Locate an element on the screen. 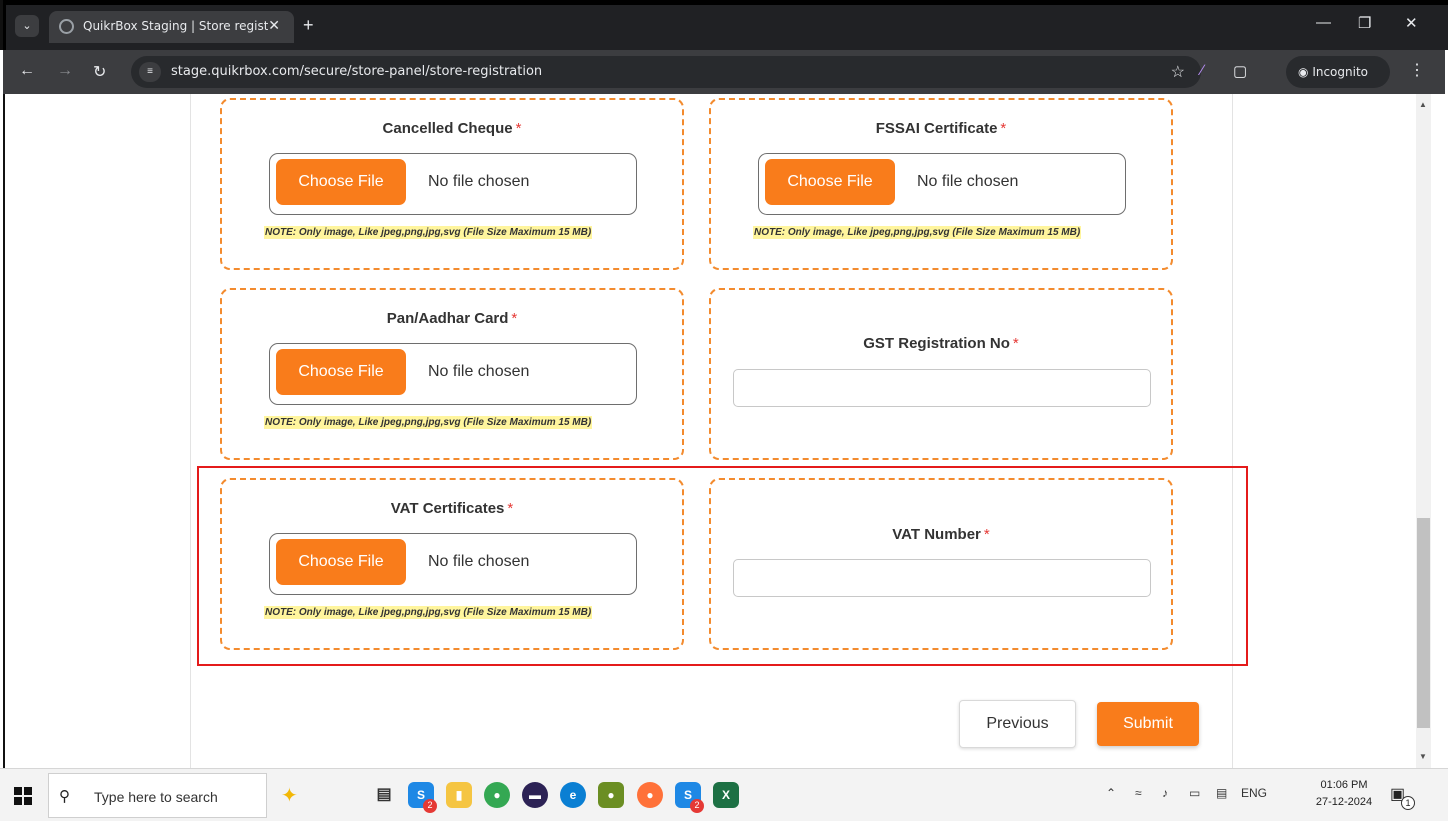  tab-search-chevron-icon: ⌄ is located at coordinates (27, 26).